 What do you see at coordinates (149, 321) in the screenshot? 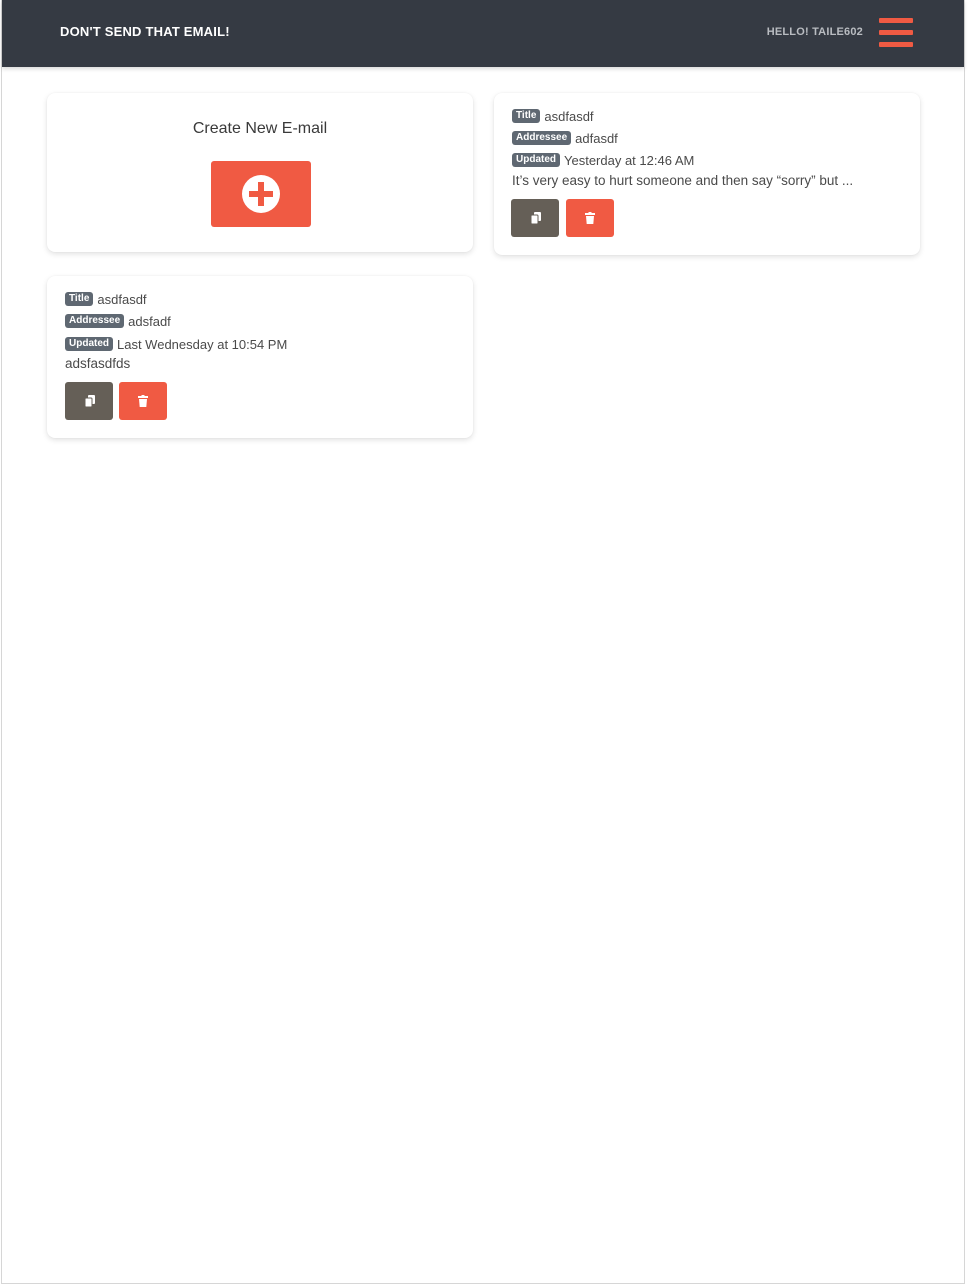
I see `email-addressee: adsfadf` at bounding box center [149, 321].